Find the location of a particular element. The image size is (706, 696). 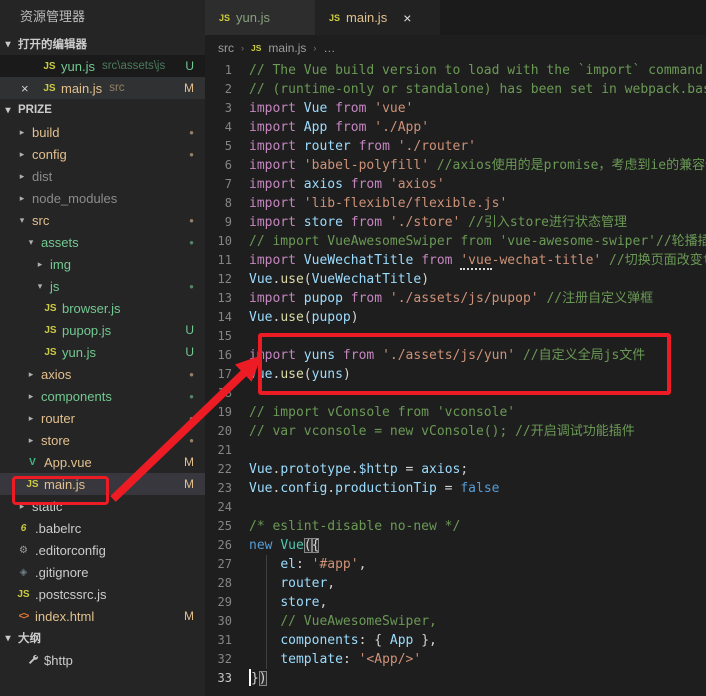

line-content: Vue.use(VueWechatTitle) is located at coordinates (339, 279).